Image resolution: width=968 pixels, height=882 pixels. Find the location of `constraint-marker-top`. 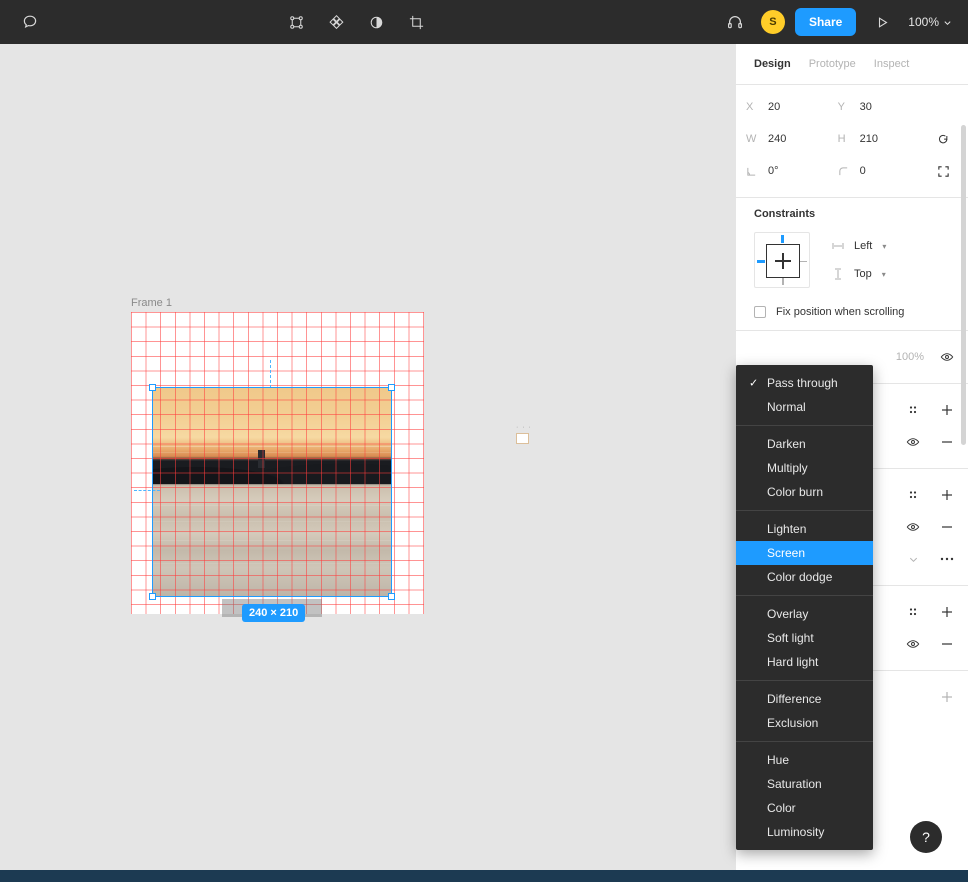

constraint-marker-top is located at coordinates (782, 239).